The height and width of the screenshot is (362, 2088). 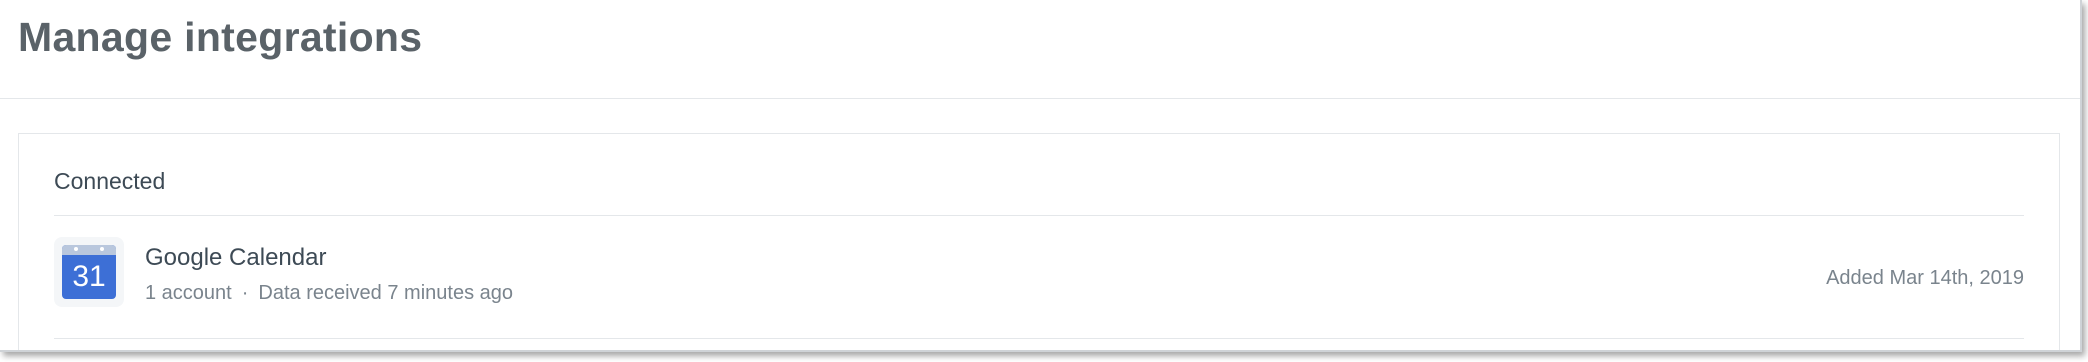 I want to click on calendar-day-number: 31, so click(x=89, y=276).